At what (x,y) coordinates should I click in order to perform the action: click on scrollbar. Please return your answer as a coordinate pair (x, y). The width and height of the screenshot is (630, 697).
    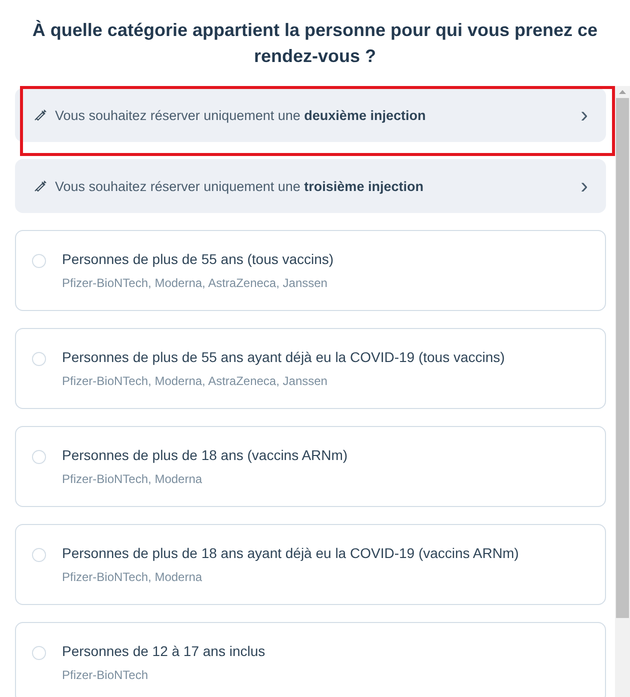
    Looking at the image, I should click on (622, 391).